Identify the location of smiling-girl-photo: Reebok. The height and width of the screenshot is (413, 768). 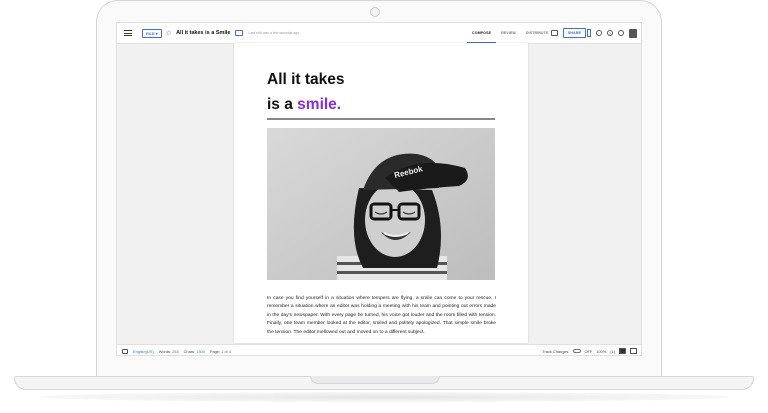
(381, 204).